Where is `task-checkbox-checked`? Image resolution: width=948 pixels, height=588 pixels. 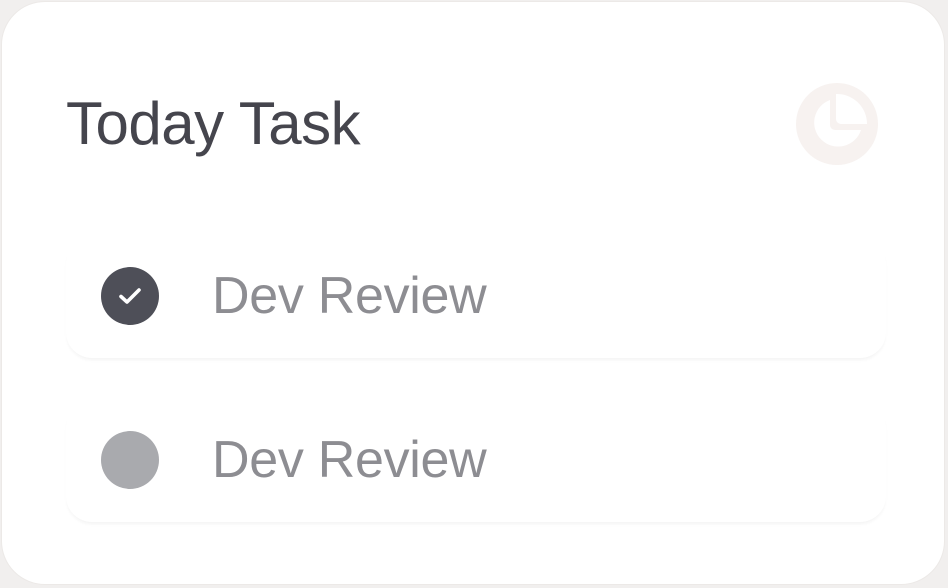
task-checkbox-checked is located at coordinates (130, 296).